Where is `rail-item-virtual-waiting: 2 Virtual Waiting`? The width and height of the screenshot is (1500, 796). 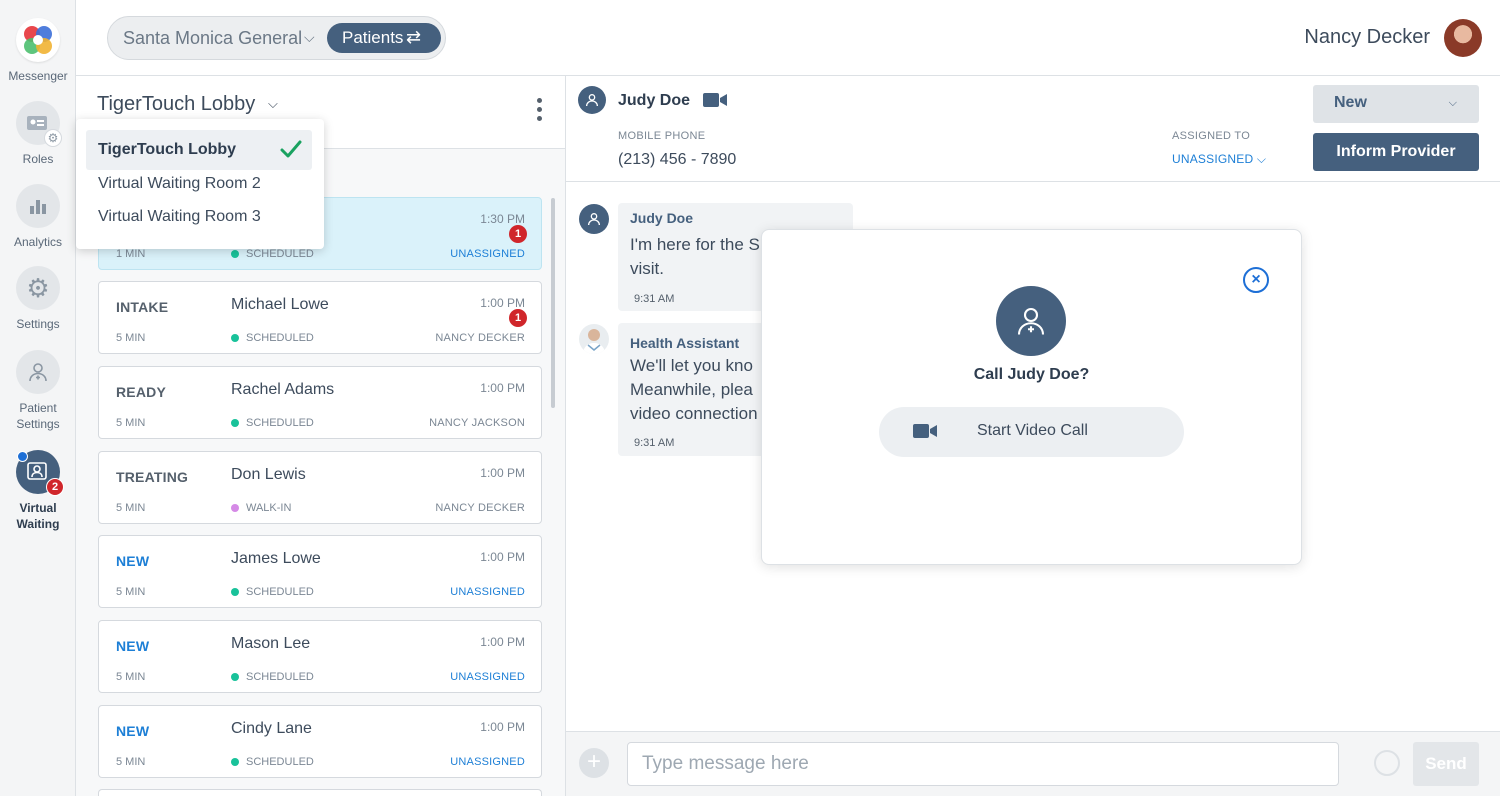
rail-item-virtual-waiting: 2 Virtual Waiting is located at coordinates (38, 491).